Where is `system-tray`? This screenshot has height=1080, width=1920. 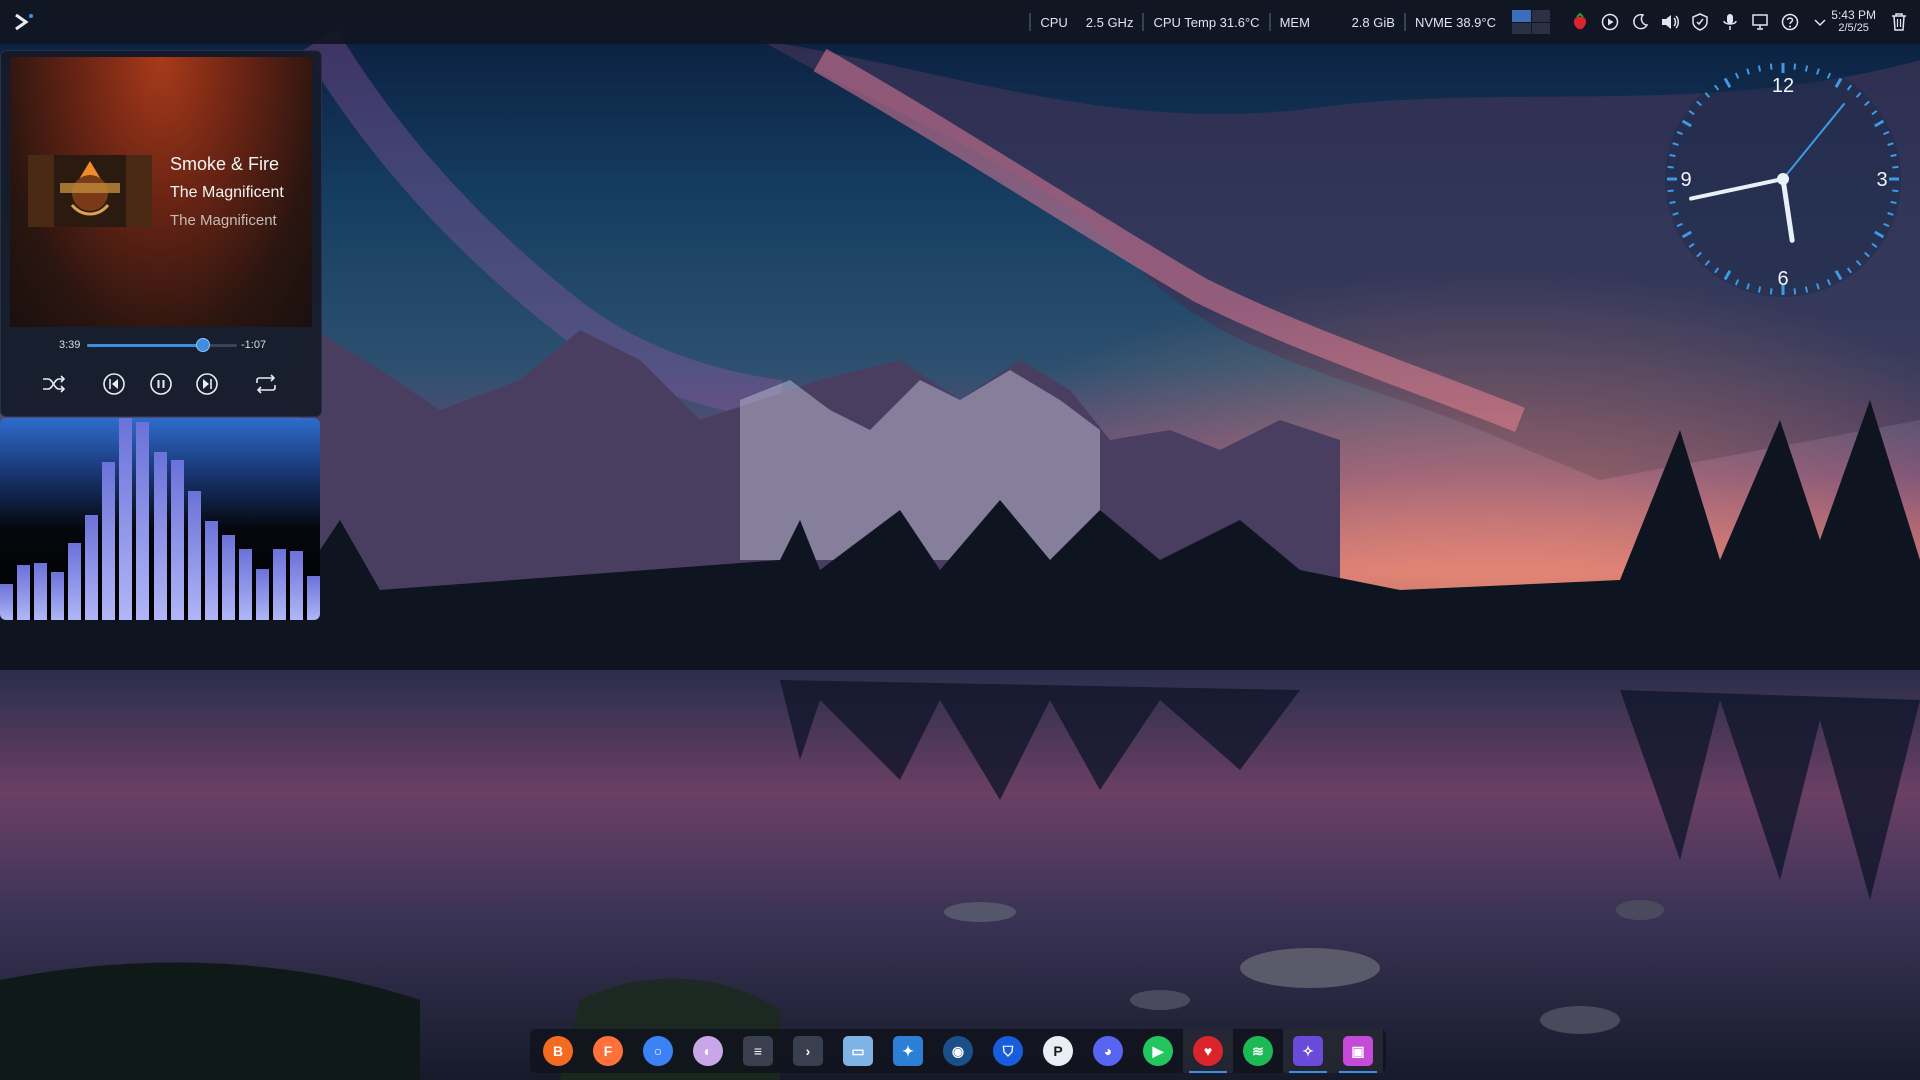 system-tray is located at coordinates (1671, 22).